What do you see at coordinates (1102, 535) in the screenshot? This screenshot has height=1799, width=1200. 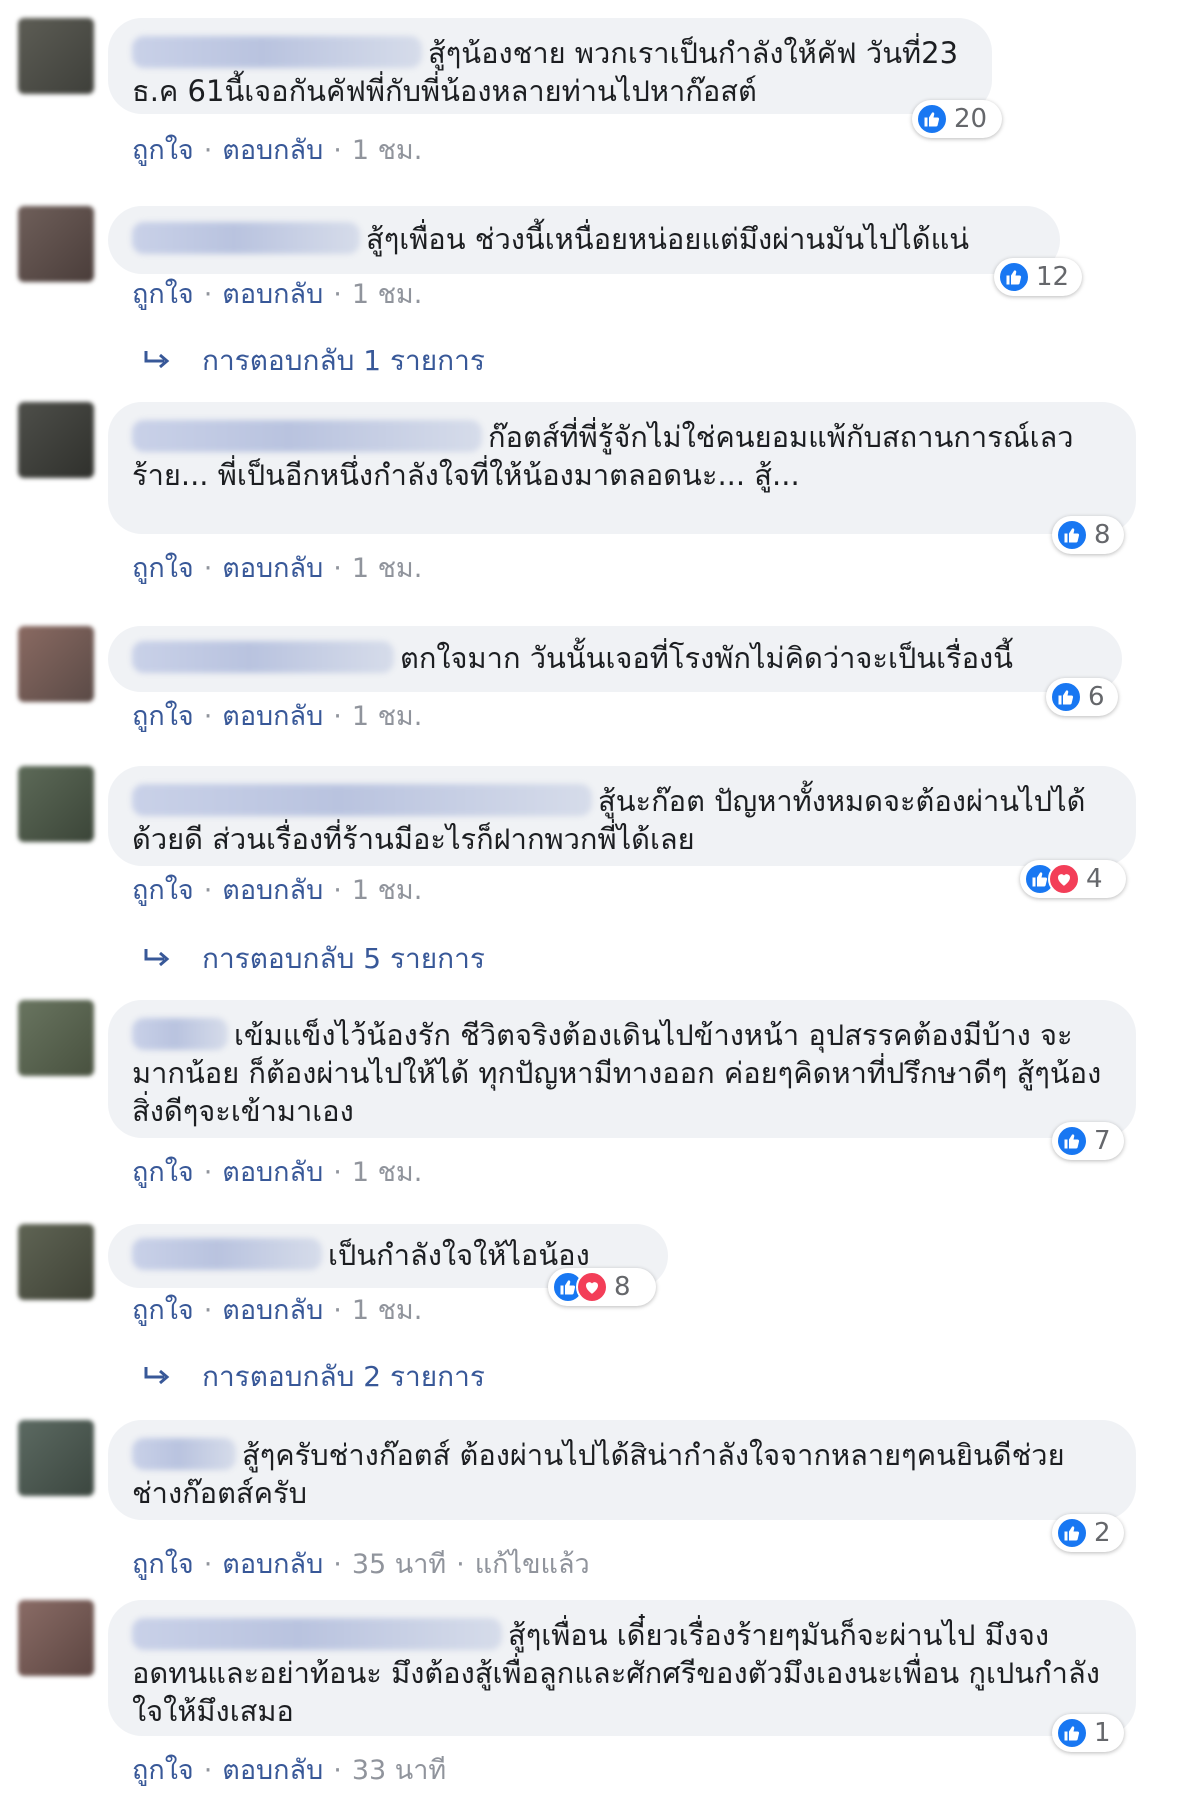 I see `reaction-count: 8` at bounding box center [1102, 535].